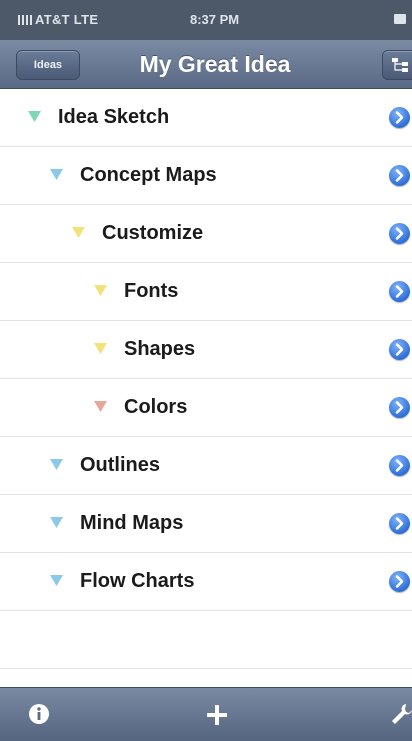 Image resolution: width=412 pixels, height=741 pixels. What do you see at coordinates (132, 523) in the screenshot?
I see `outline-item-label: Mind Maps` at bounding box center [132, 523].